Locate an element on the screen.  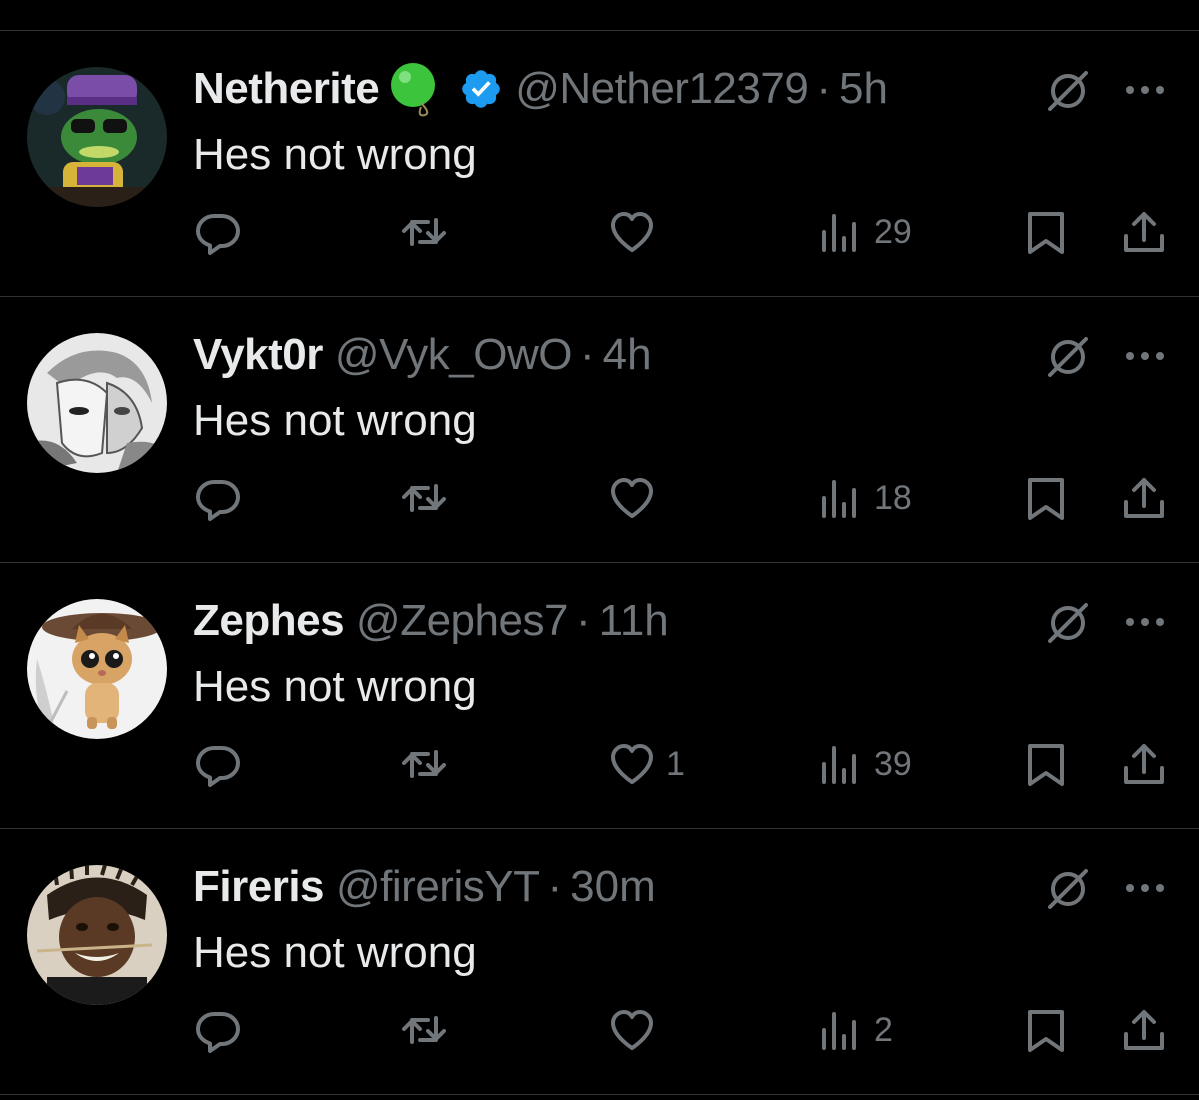
timestamp: 30m is located at coordinates (613, 887).